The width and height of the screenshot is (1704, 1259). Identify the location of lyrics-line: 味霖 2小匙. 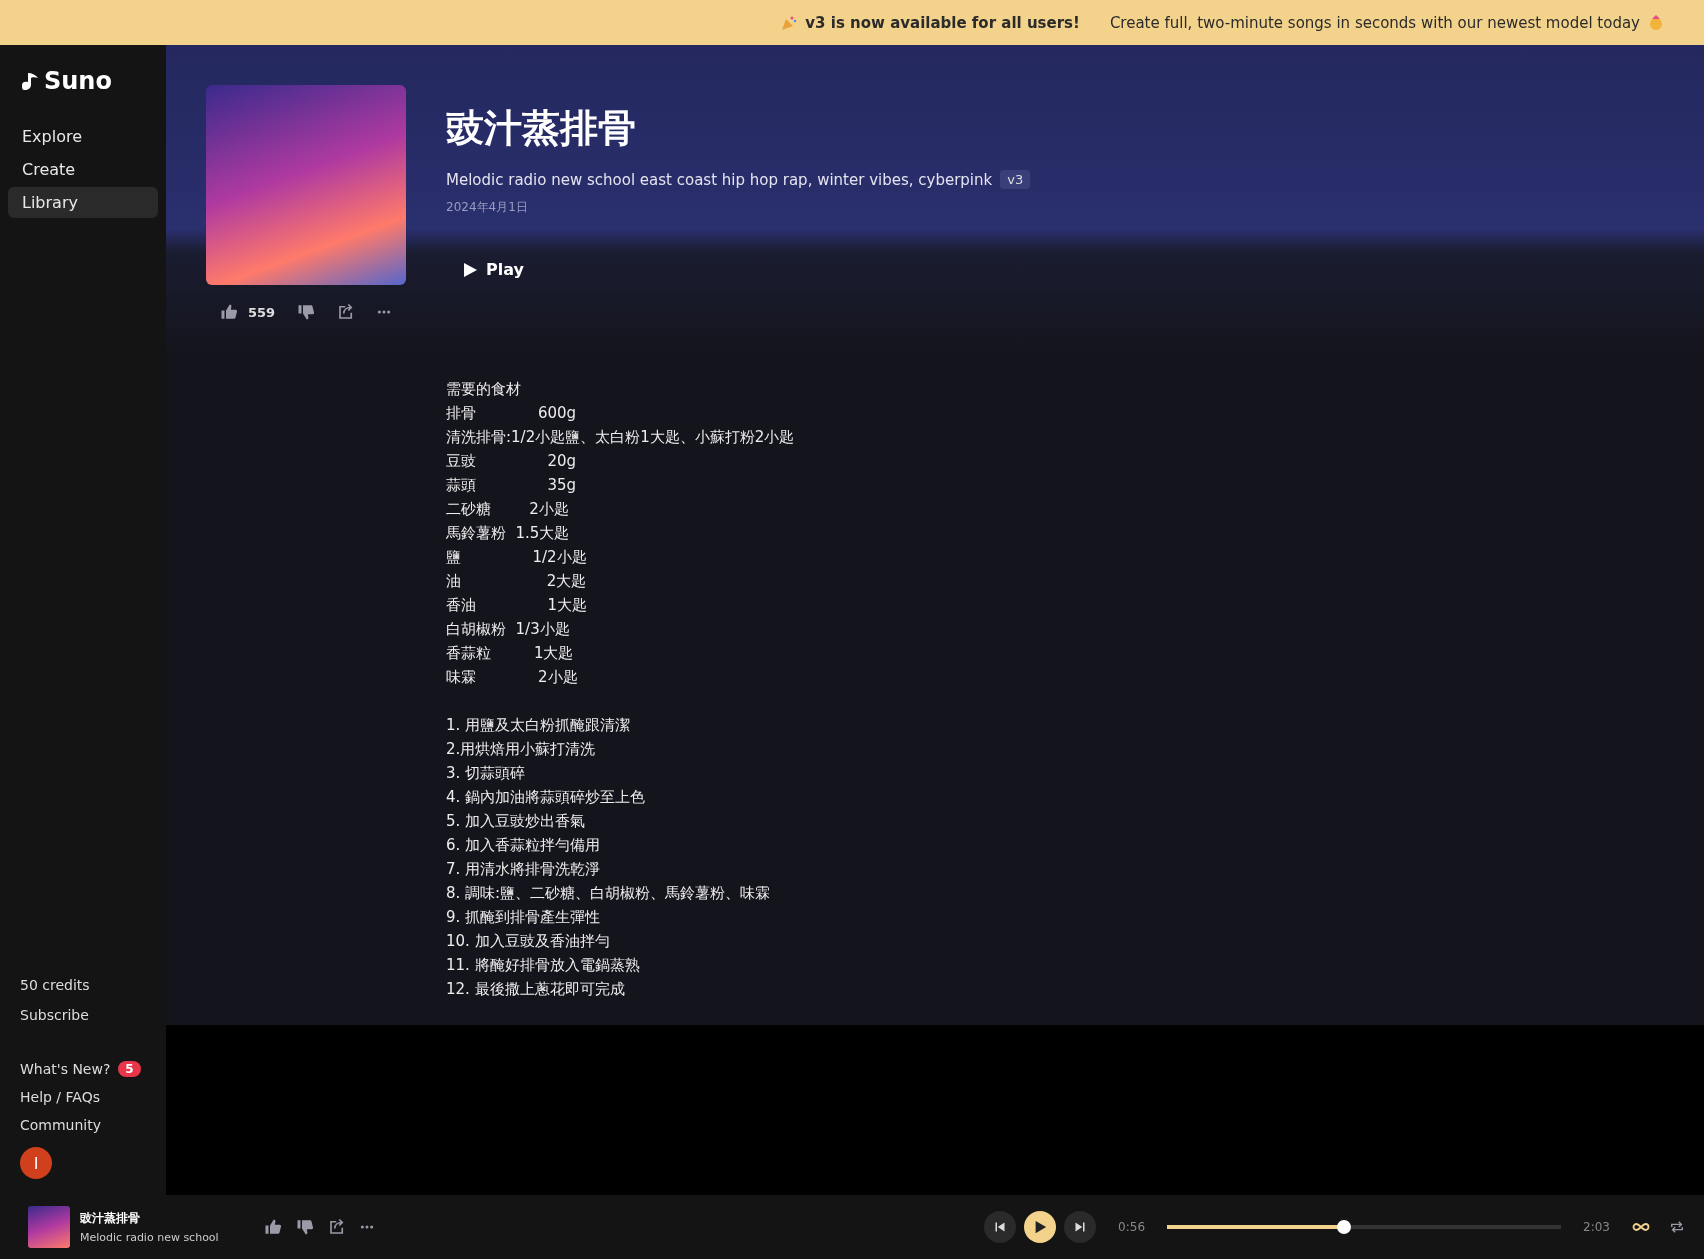
(512, 677).